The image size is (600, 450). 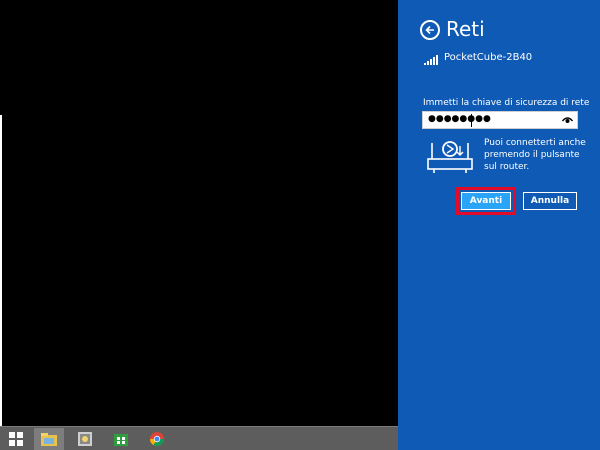 I want to click on back-button, so click(x=430, y=30).